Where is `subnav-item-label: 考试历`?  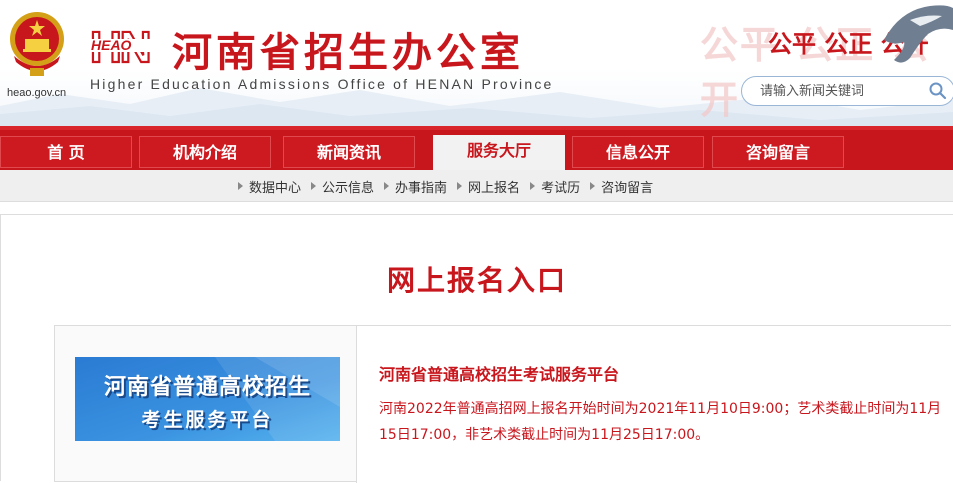 subnav-item-label: 考试历 is located at coordinates (561, 188).